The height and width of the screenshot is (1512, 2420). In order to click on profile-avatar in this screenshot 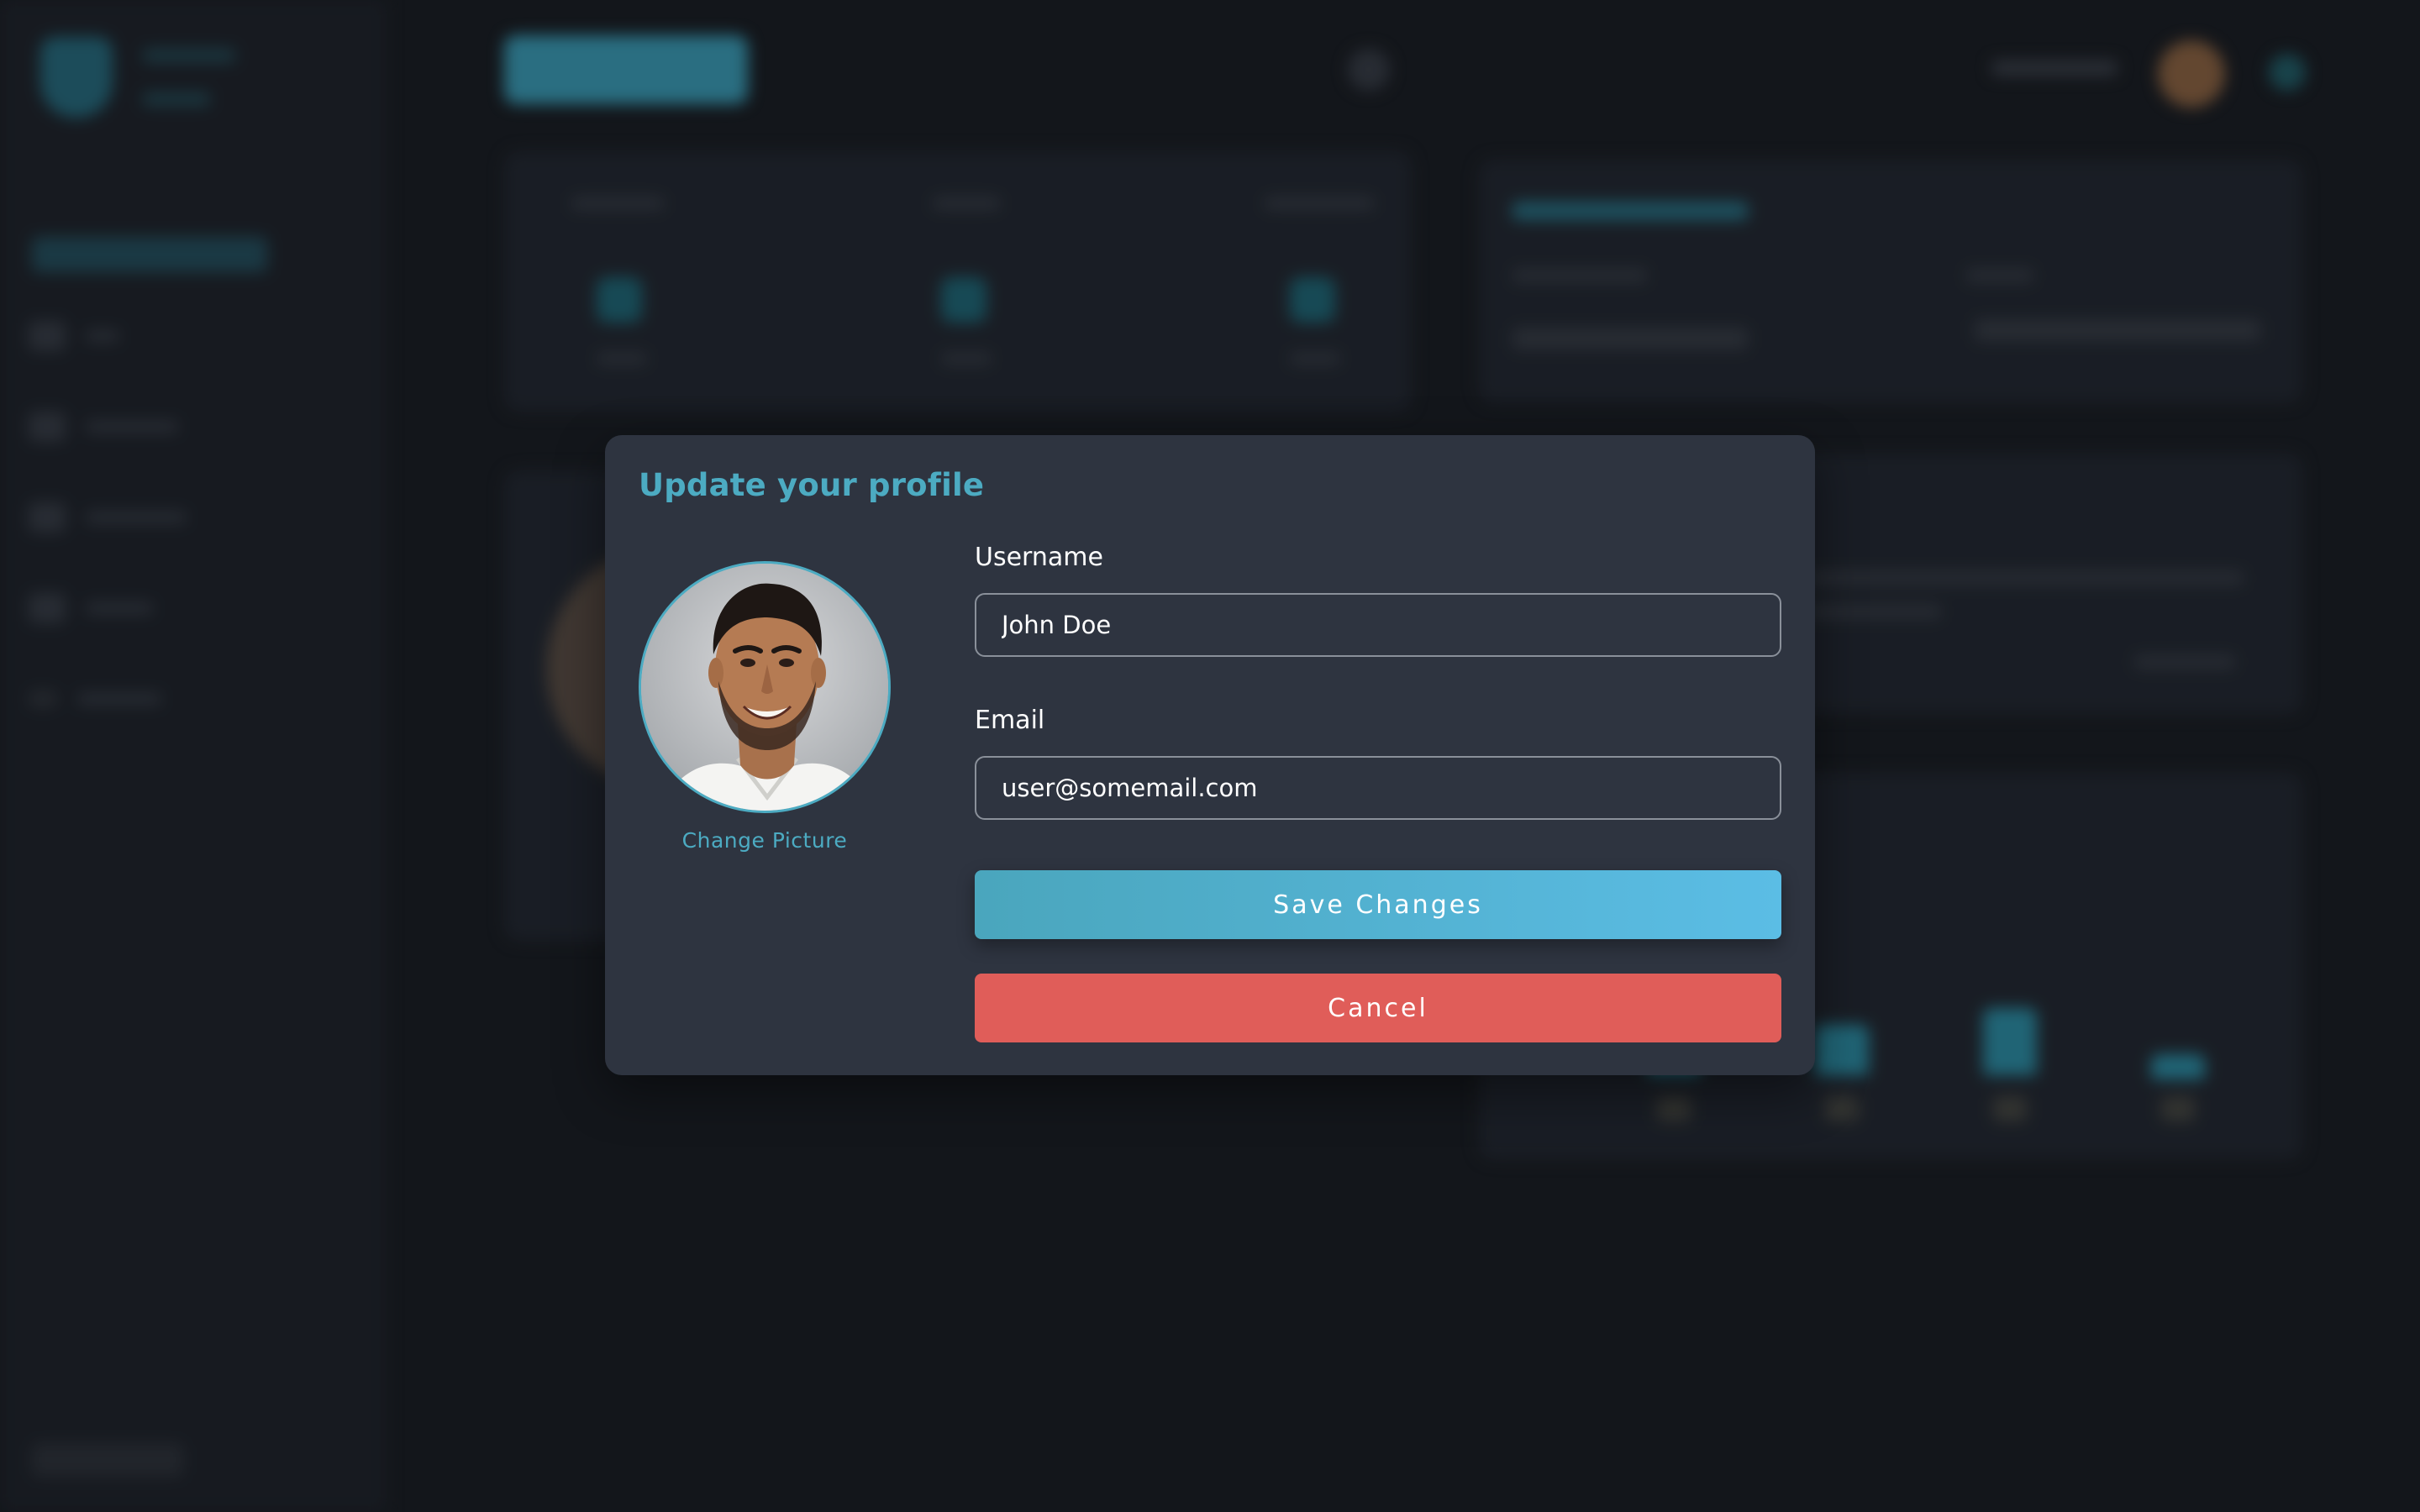, I will do `click(765, 687)`.